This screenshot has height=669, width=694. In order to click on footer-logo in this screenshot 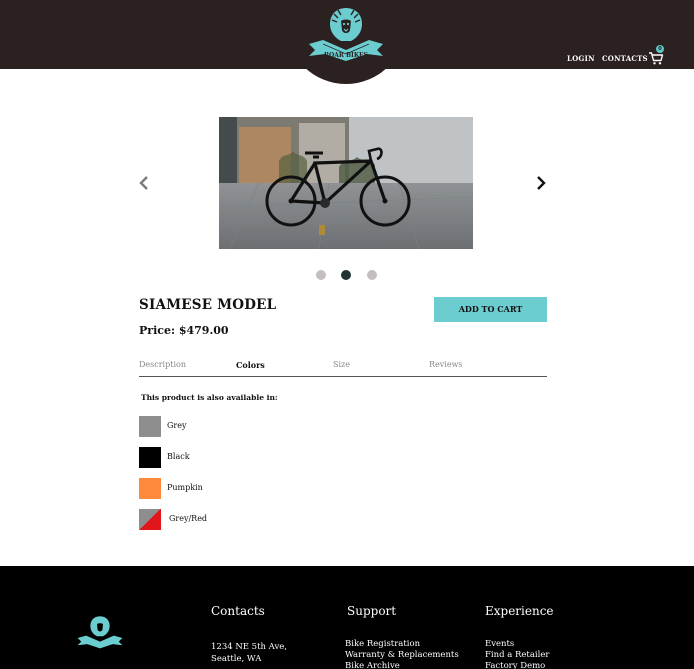, I will do `click(100, 632)`.